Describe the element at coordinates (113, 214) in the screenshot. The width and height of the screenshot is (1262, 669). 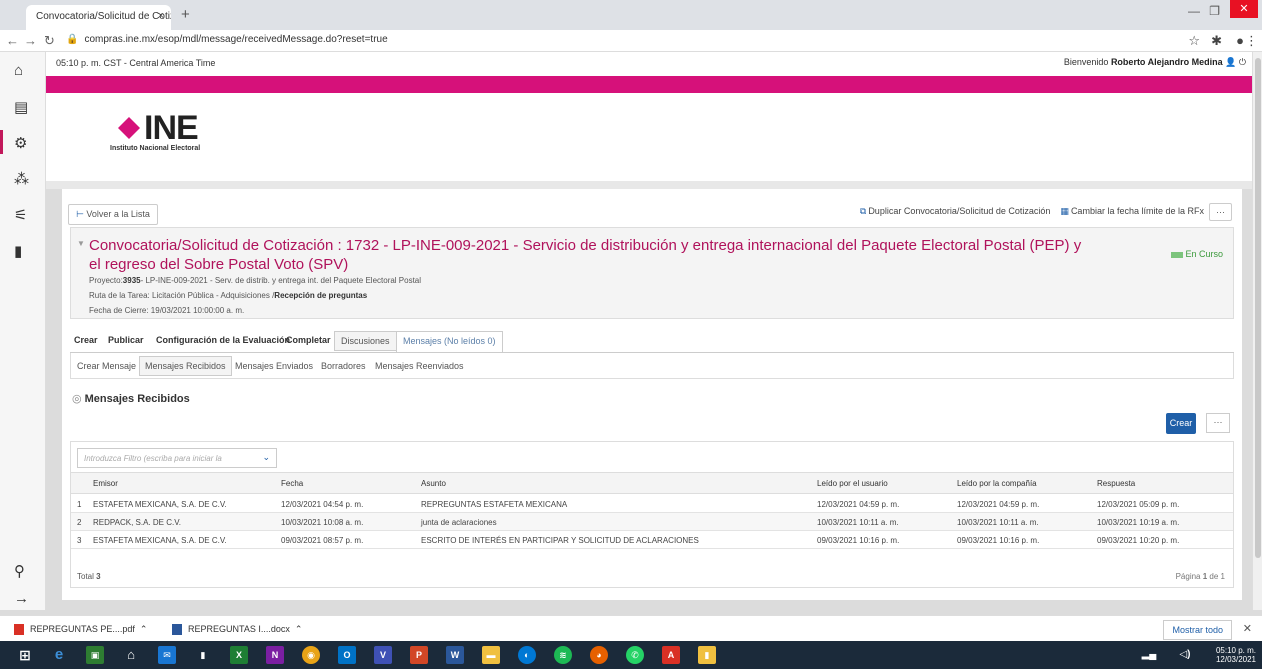
I see `back-to-list-button: ⊢ Volver a la Lista` at that location.